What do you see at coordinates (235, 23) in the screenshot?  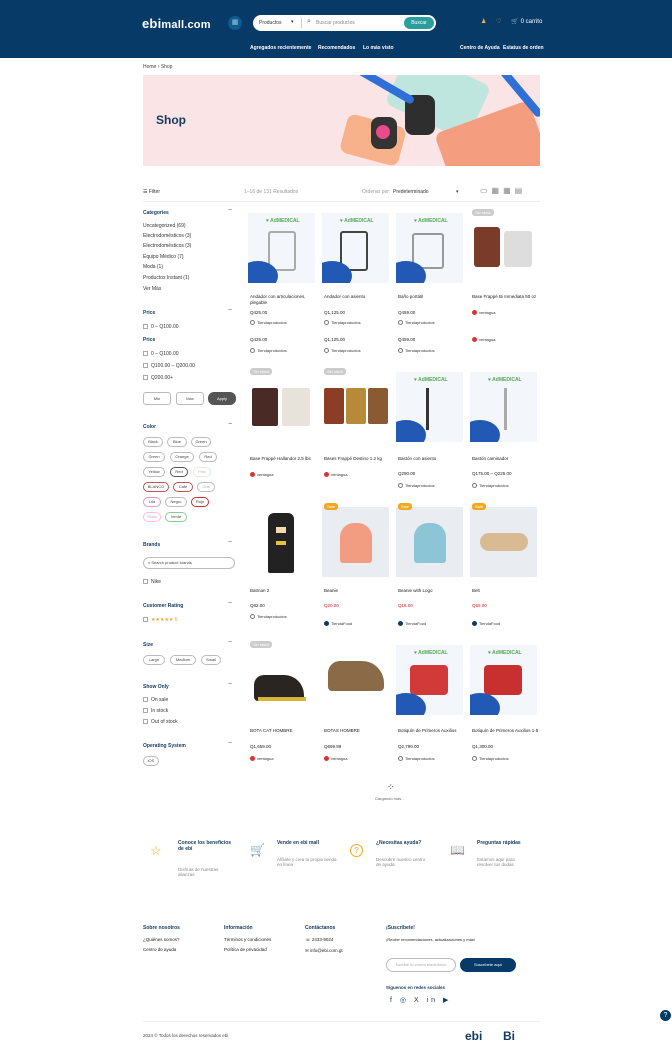 I see `menu-grid-icon: ▦` at bounding box center [235, 23].